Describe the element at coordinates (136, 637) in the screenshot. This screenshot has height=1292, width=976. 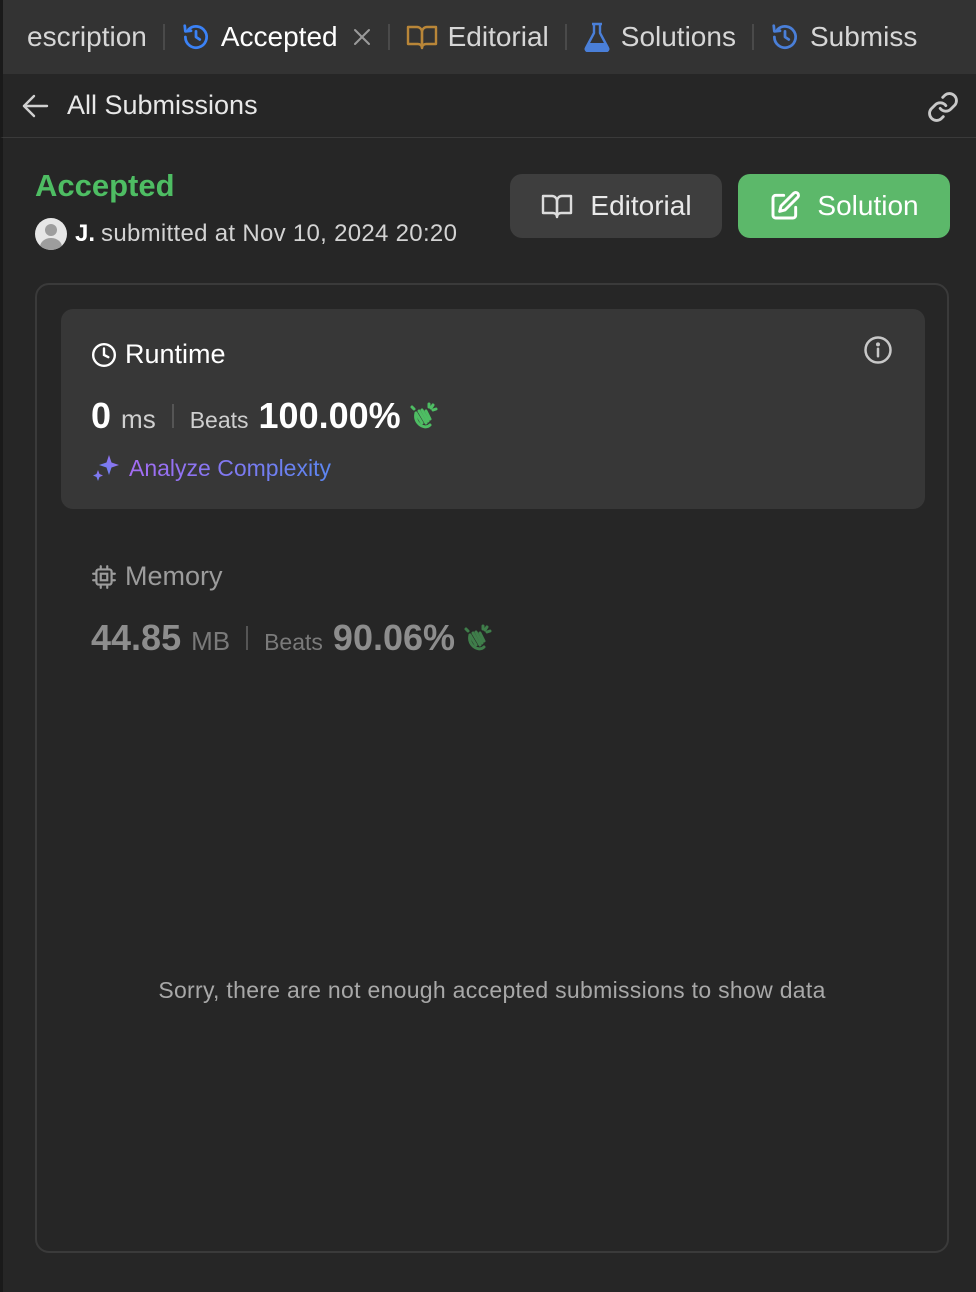
I see `memory-value: 44.85` at that location.